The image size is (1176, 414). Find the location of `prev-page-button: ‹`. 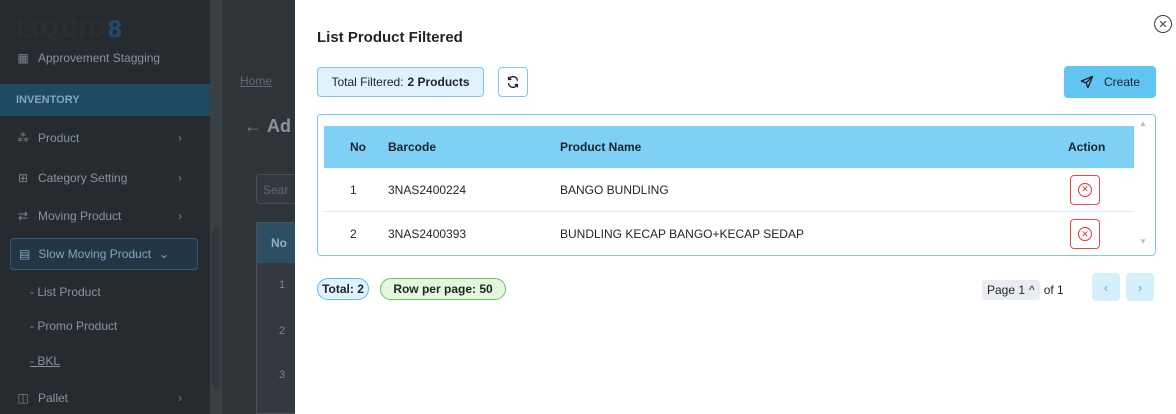

prev-page-button: ‹ is located at coordinates (1106, 287).